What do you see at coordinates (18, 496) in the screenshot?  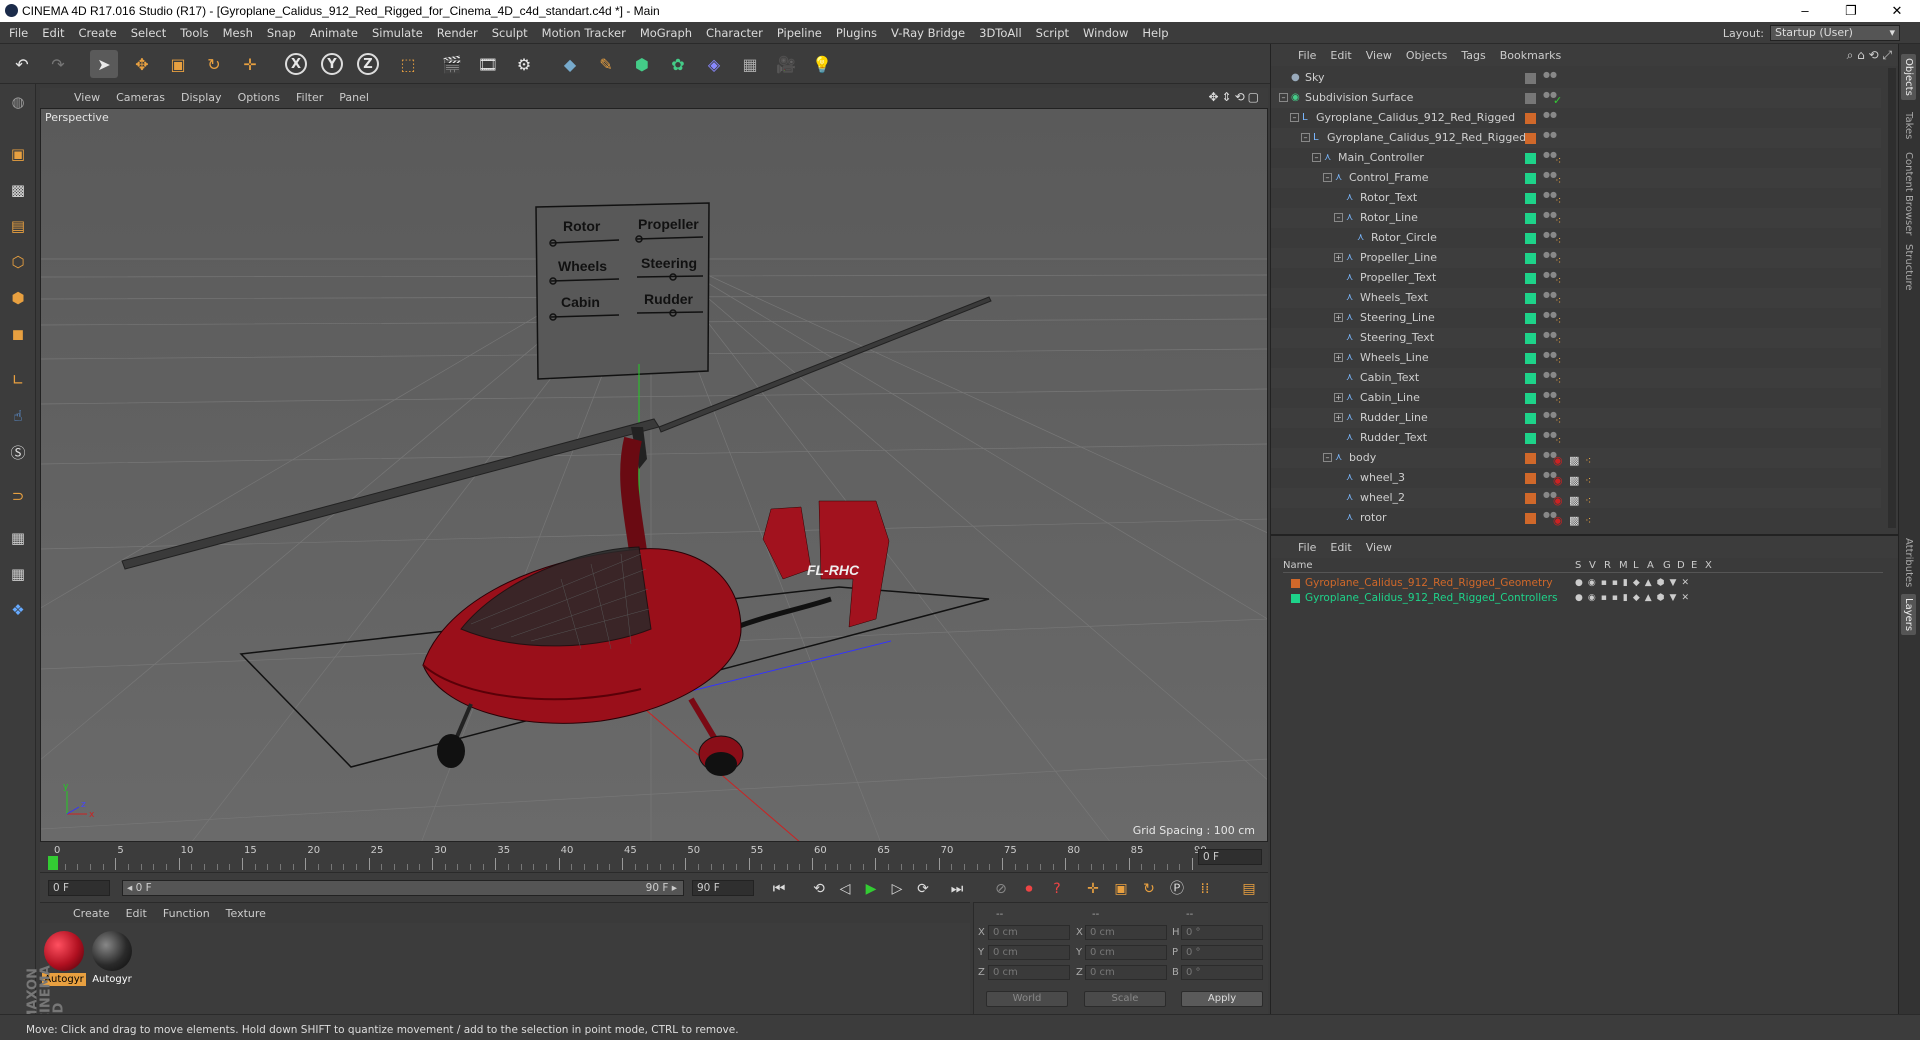 I see `magnet-icon: ⊃` at bounding box center [18, 496].